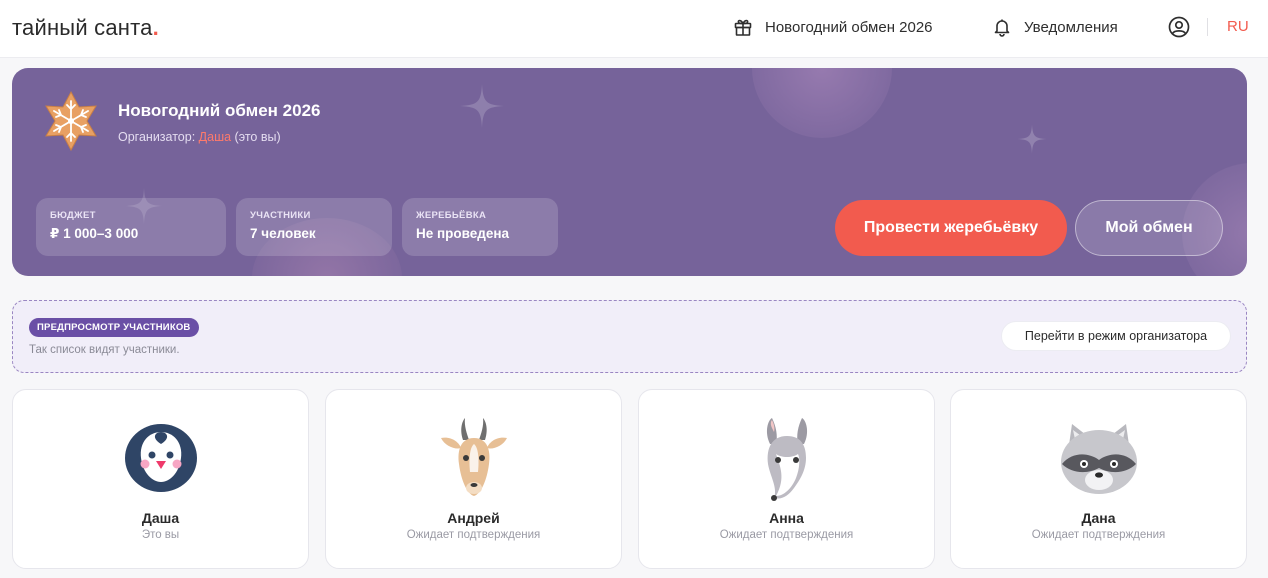  What do you see at coordinates (1238, 26) in the screenshot?
I see `language-switcher: RU` at bounding box center [1238, 26].